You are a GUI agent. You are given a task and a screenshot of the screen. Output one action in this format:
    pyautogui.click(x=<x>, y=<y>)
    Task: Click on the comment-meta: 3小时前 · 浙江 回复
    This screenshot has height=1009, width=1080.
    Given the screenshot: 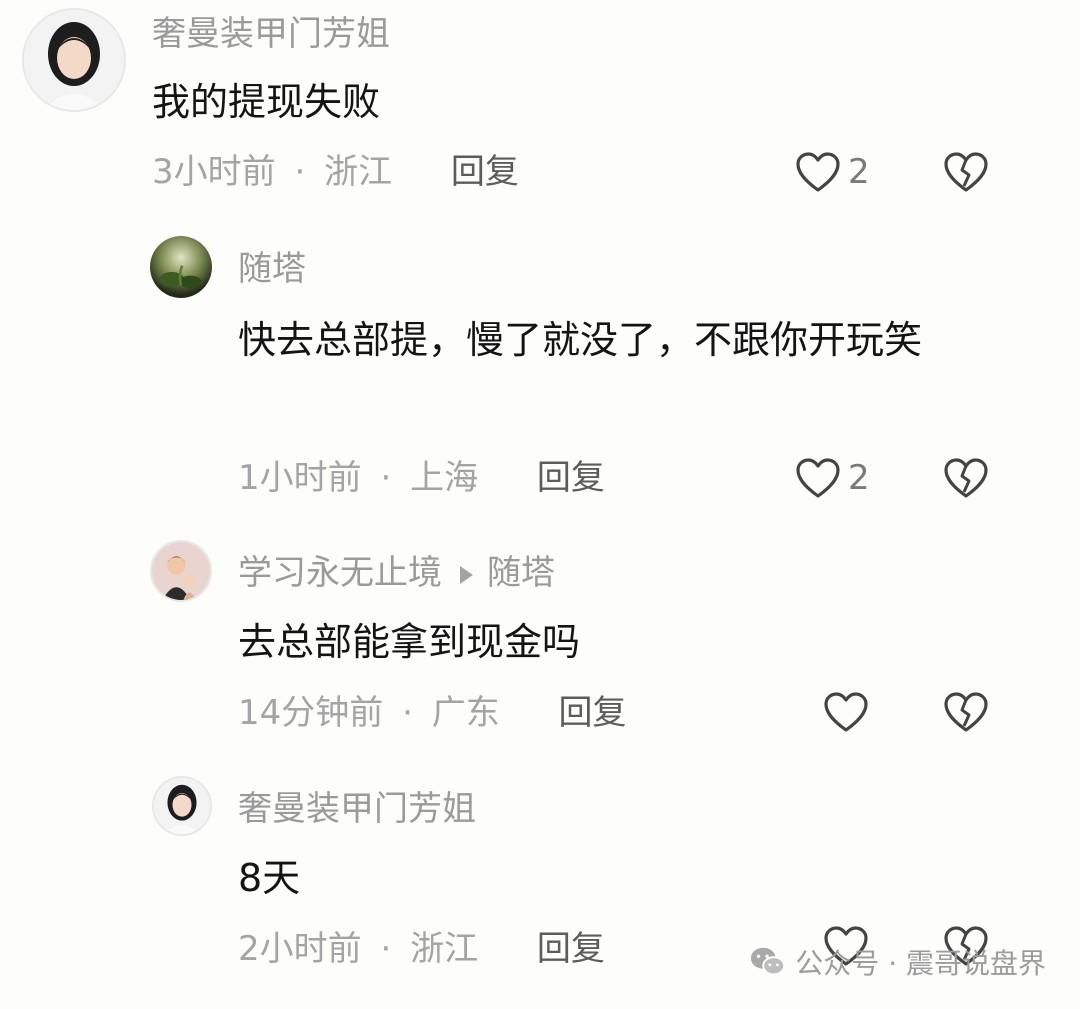 What is the action you would take?
    pyautogui.click(x=335, y=172)
    